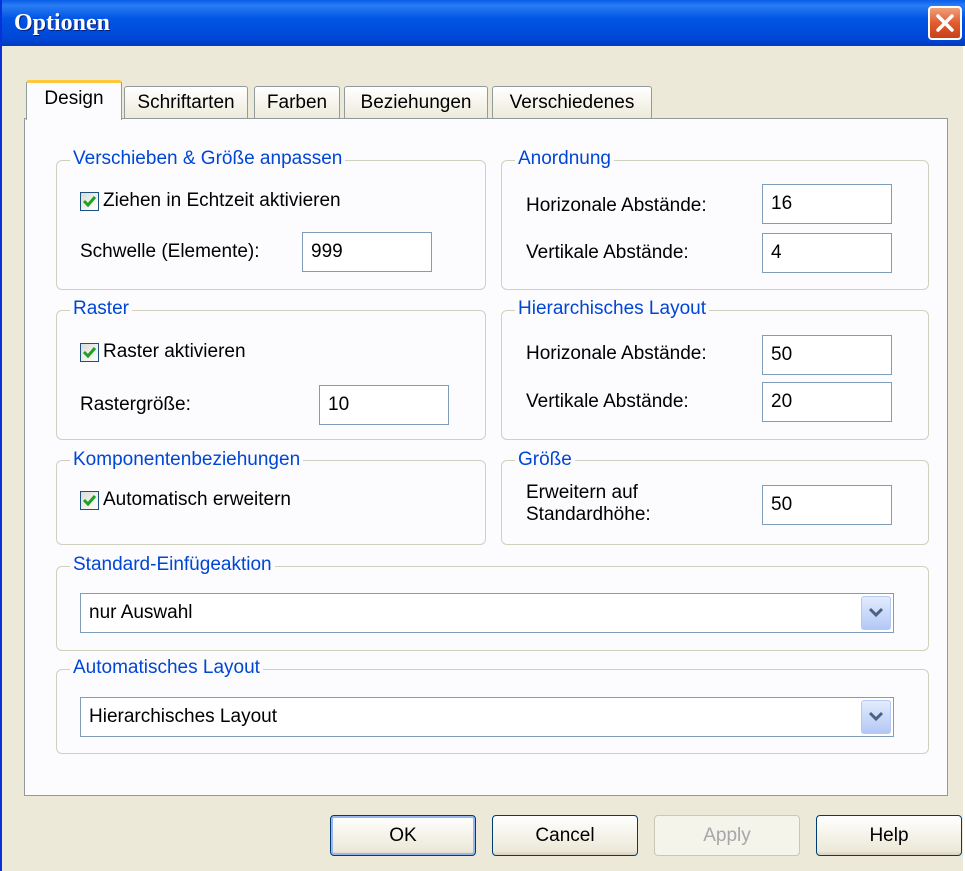  Describe the element at coordinates (827, 355) in the screenshot. I see `hierarchical-horizontal-input: 50` at that location.